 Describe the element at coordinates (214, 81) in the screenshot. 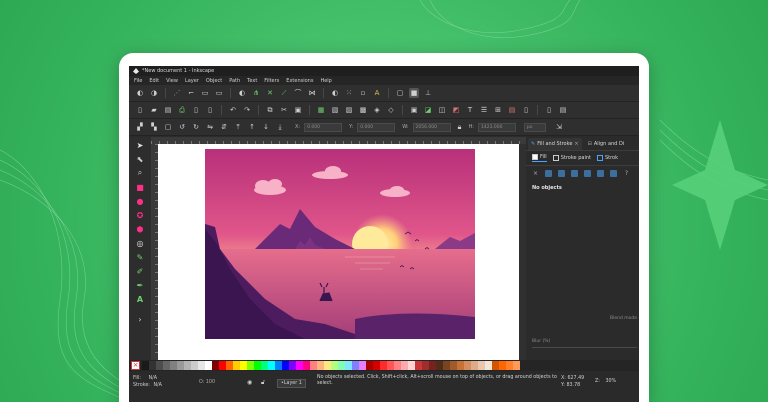

I see `menu-object: Object` at that location.